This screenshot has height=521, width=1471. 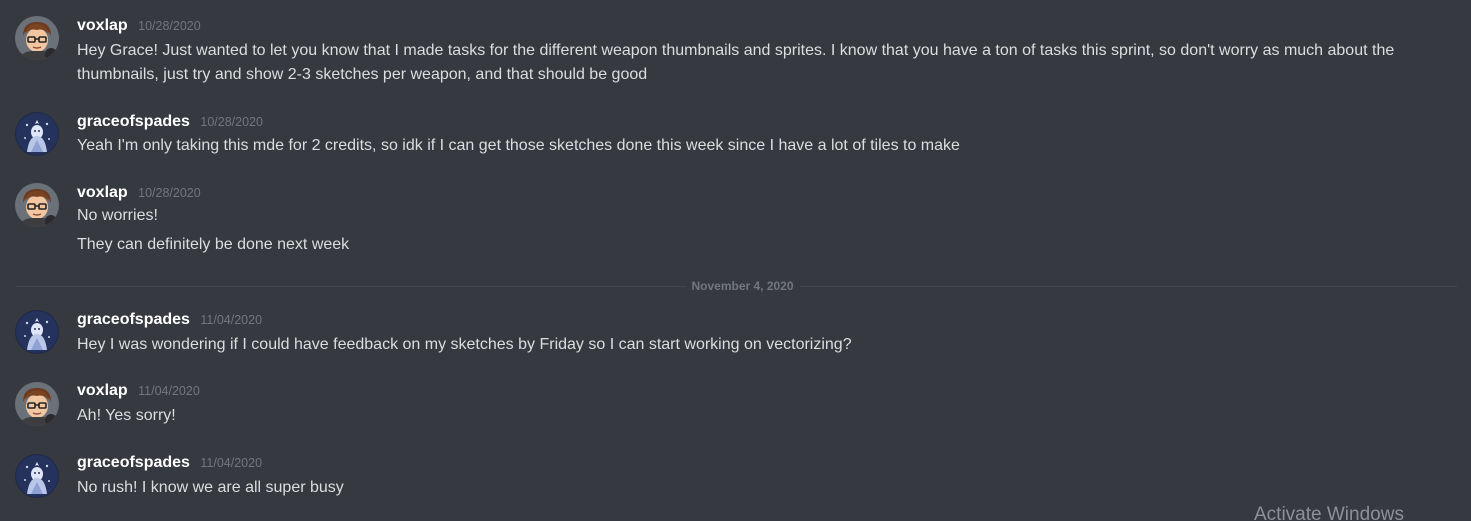 I want to click on message-header: graceofspades 10/28/2020, so click(x=170, y=122).